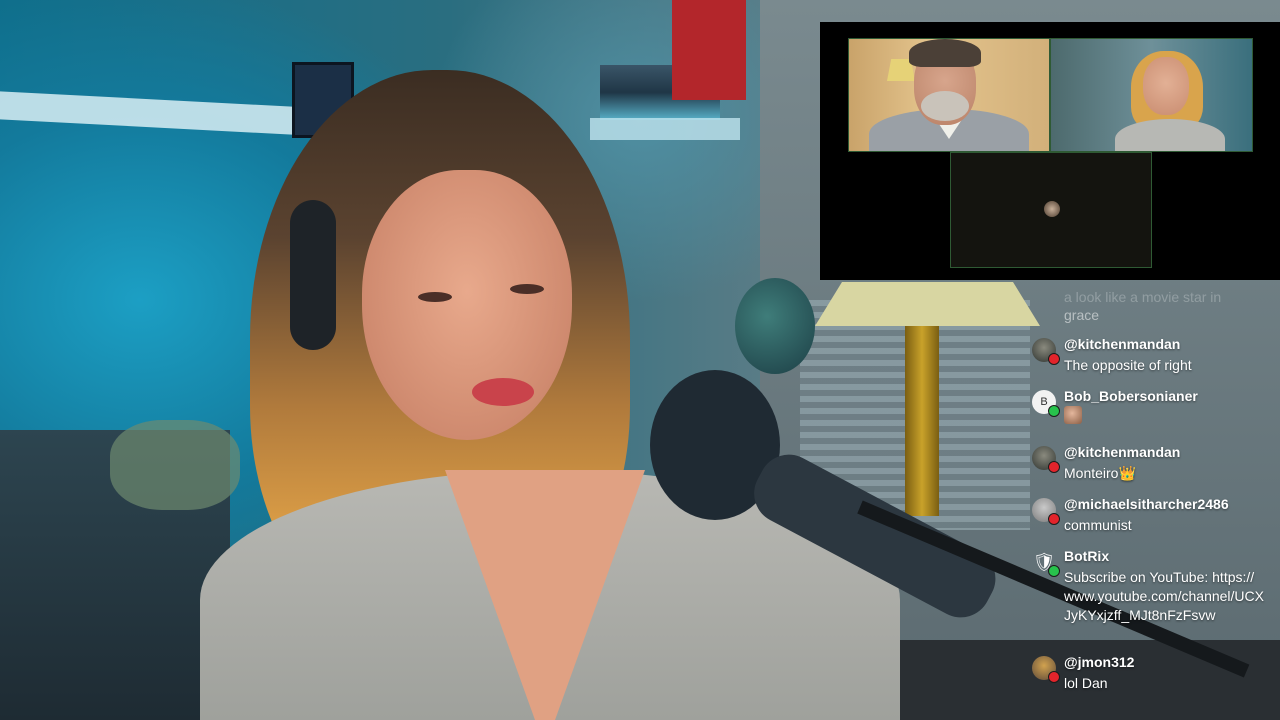 The width and height of the screenshot is (1280, 720). Describe the element at coordinates (1155, 675) in the screenshot. I see `chat-message: @jmon312 lol Dan` at that location.